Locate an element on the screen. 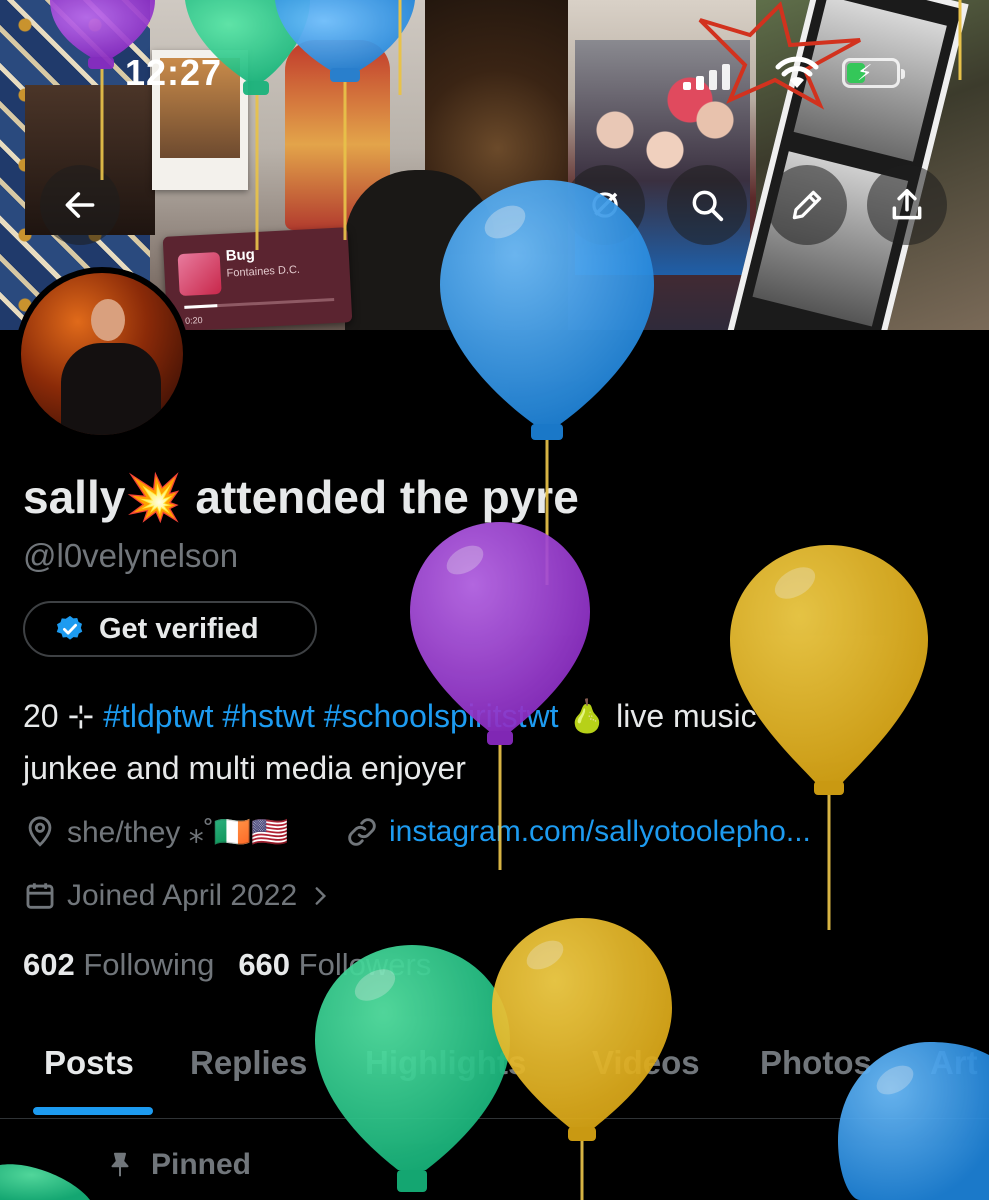 The image size is (989, 1200). pear-emoji: 🍐 is located at coordinates (587, 716).